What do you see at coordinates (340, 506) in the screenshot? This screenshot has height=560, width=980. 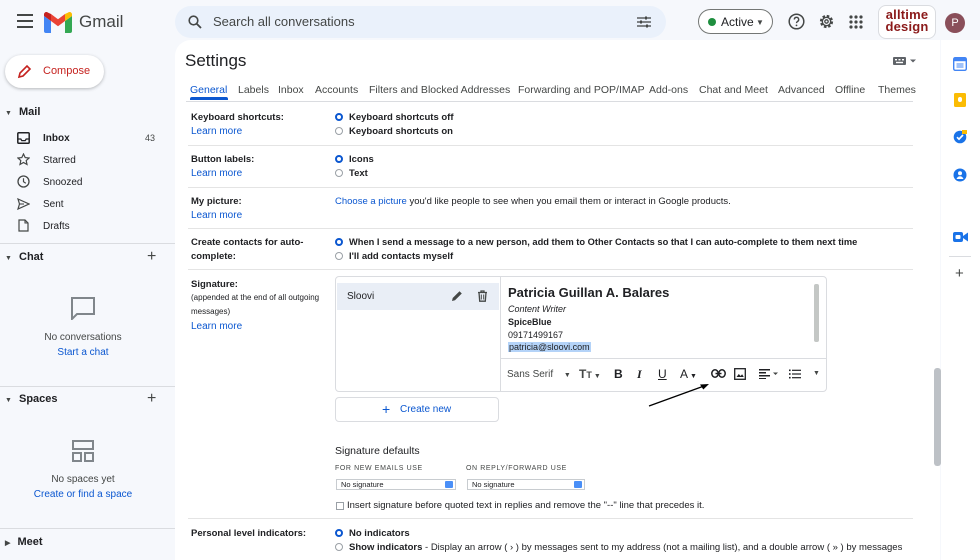 I see `insert-signature-checkbox` at bounding box center [340, 506].